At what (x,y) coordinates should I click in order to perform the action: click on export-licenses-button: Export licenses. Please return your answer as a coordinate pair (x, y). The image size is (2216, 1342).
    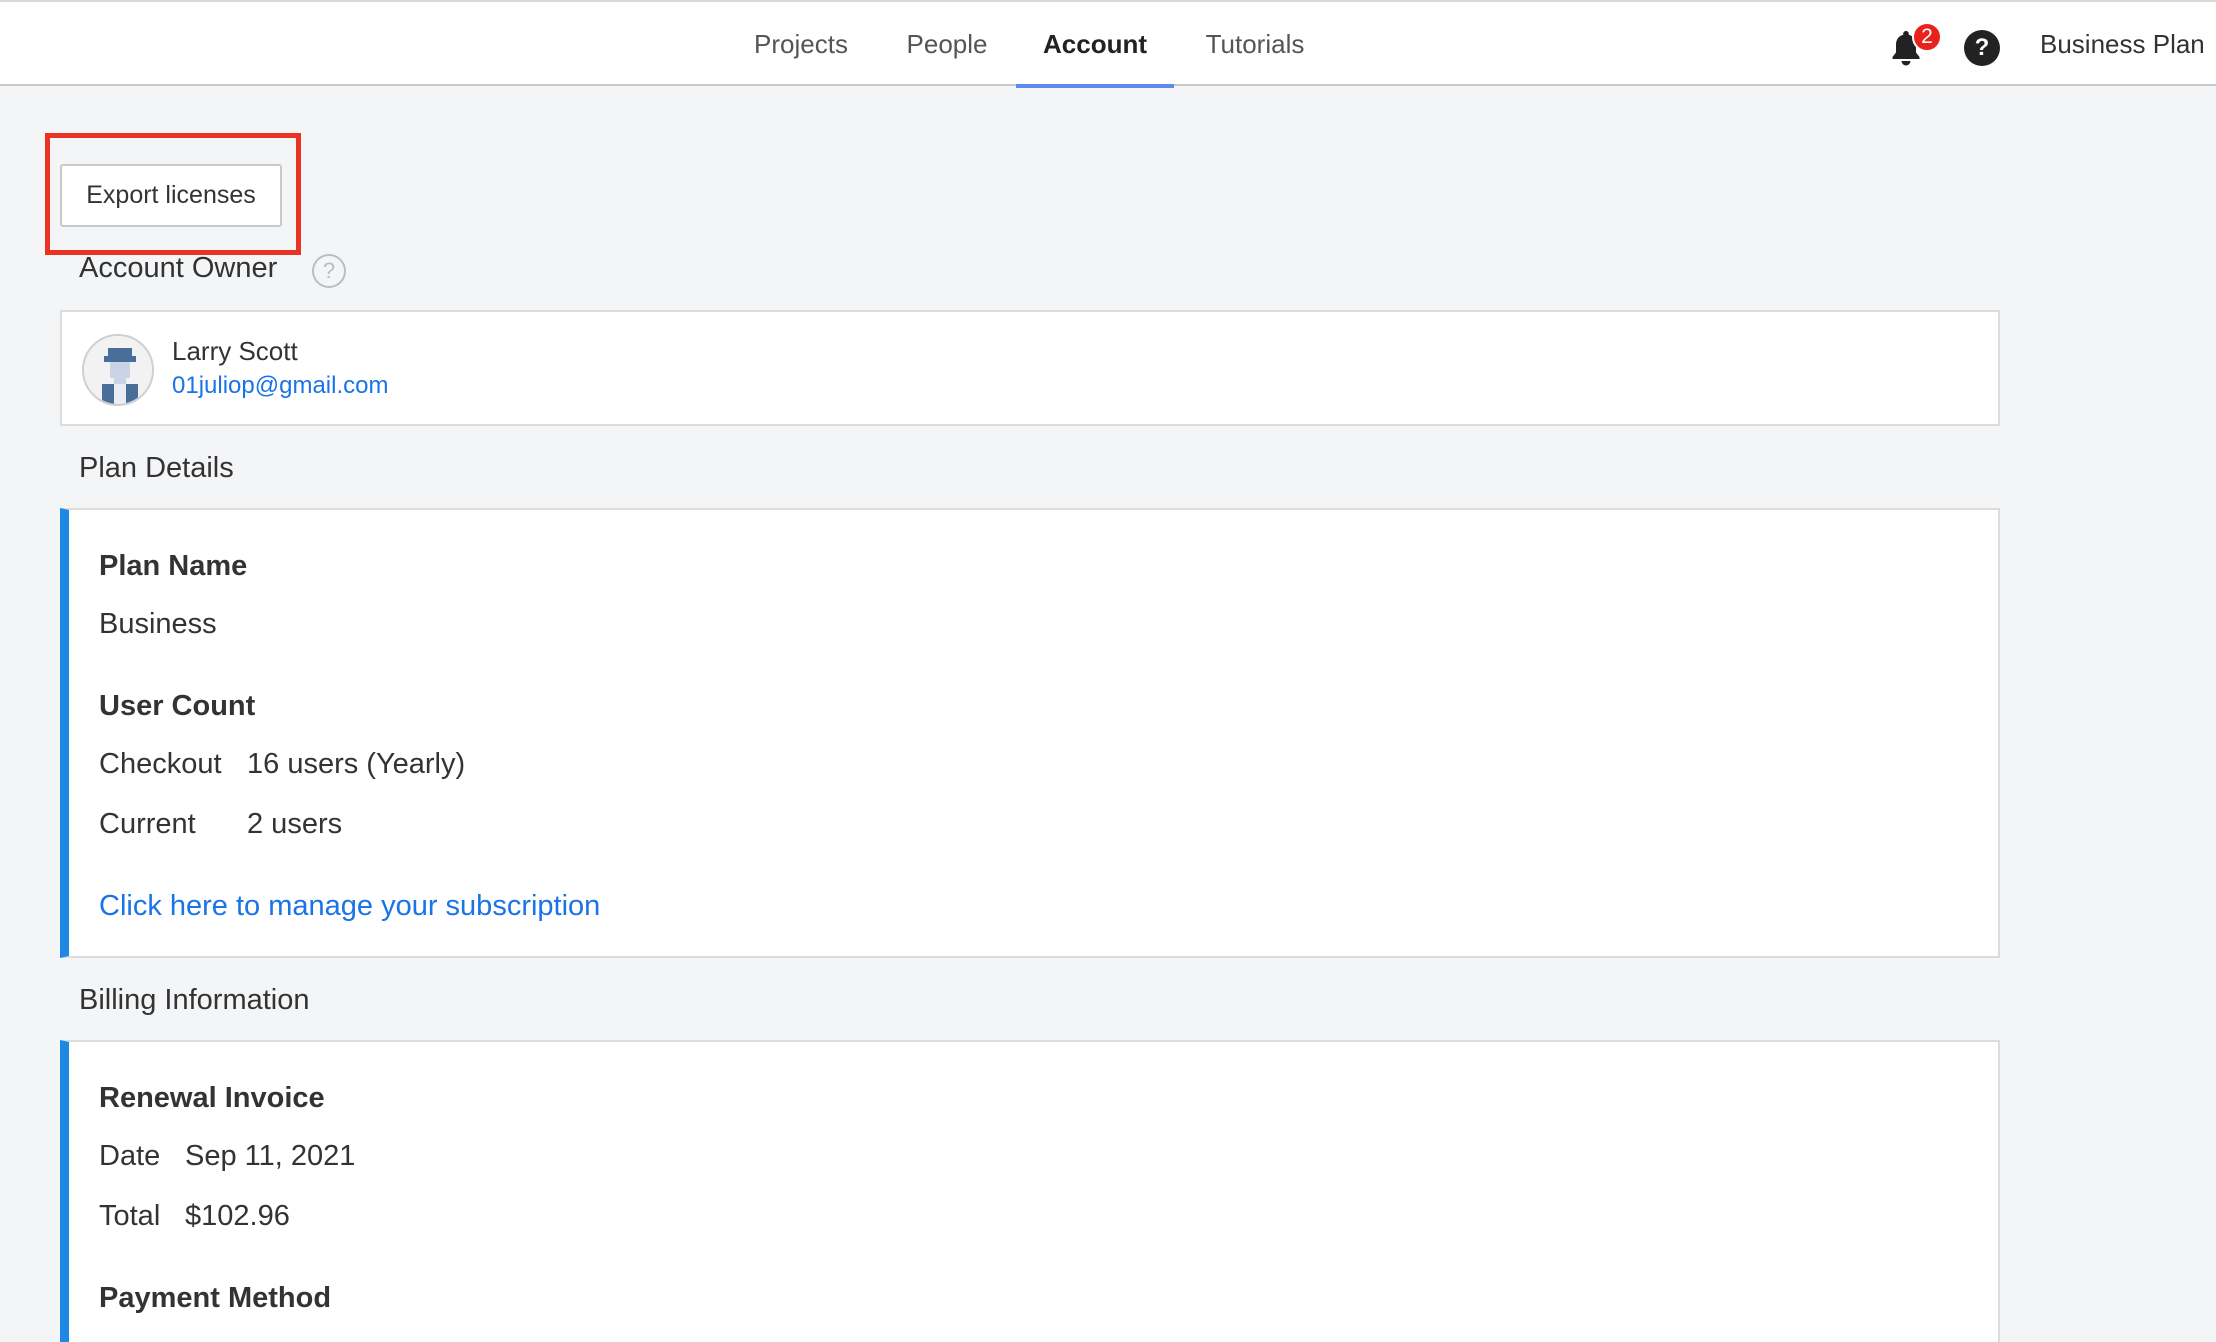
    Looking at the image, I should click on (171, 195).